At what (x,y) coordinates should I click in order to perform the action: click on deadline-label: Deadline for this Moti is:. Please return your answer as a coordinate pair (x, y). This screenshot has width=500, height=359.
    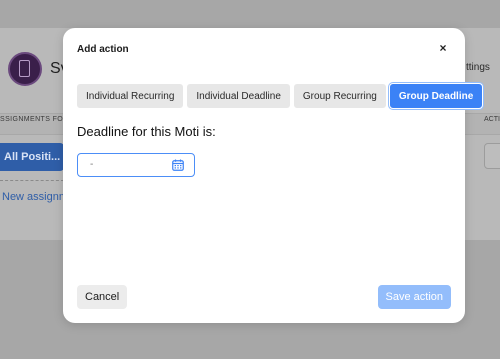
    Looking at the image, I should click on (146, 131).